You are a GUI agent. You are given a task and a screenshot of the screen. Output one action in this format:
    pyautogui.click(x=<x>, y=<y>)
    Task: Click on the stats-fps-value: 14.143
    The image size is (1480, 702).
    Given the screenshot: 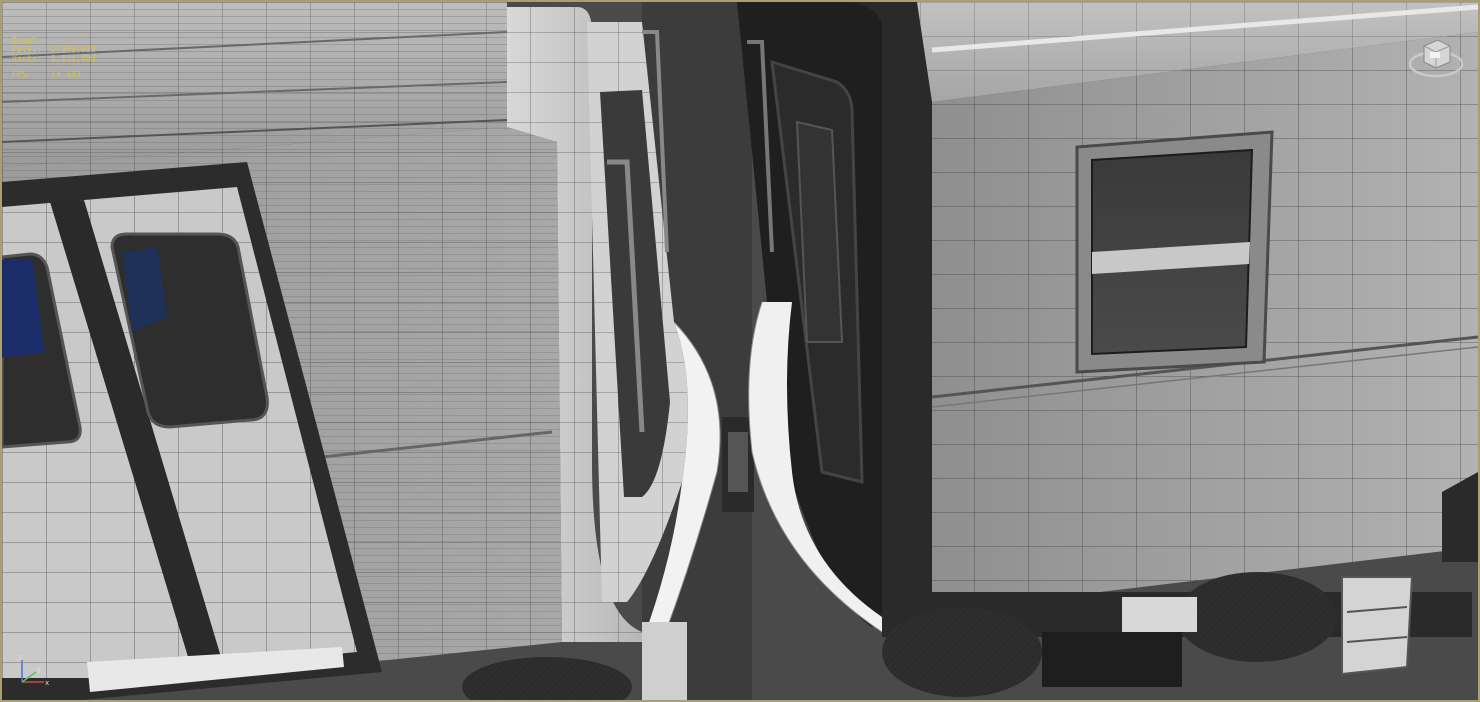 What is the action you would take?
    pyautogui.click(x=66, y=74)
    